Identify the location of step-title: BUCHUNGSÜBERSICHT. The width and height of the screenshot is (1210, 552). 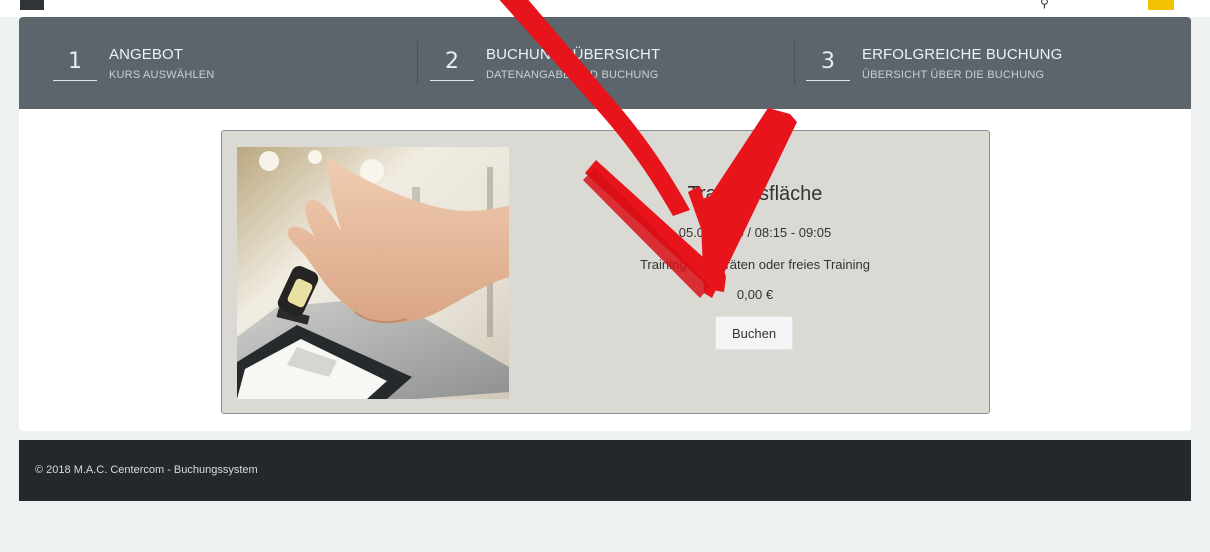
(573, 54).